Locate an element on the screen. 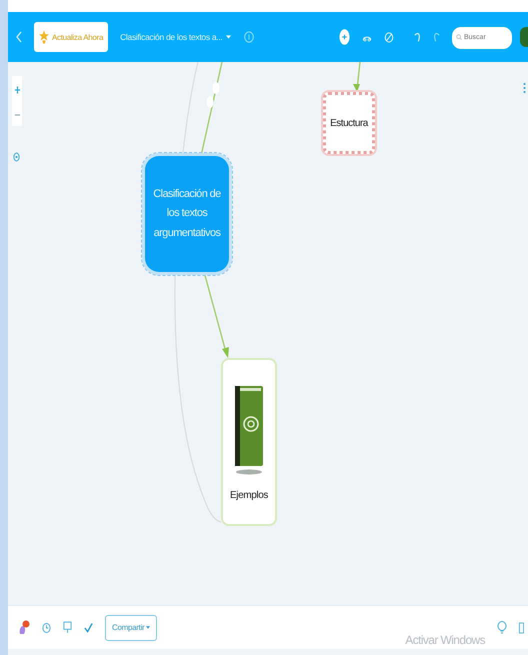 The height and width of the screenshot is (655, 528). redo-icon is located at coordinates (436, 37).